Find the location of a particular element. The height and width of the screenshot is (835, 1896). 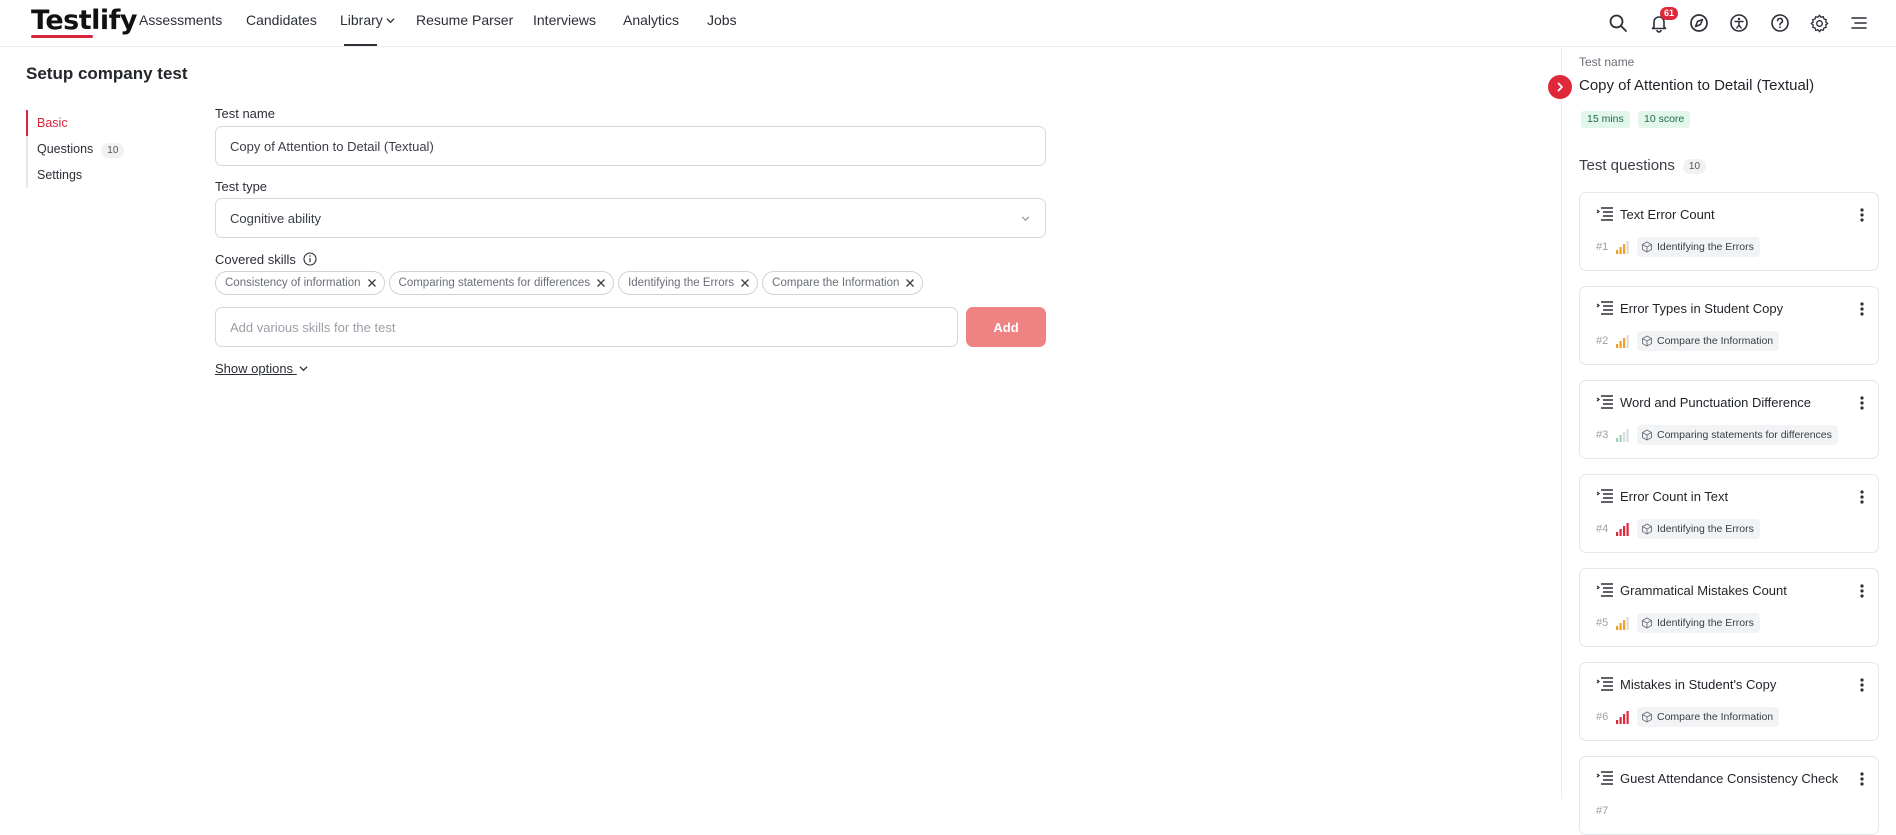

test-type-value: Cognitive ability is located at coordinates (276, 218).